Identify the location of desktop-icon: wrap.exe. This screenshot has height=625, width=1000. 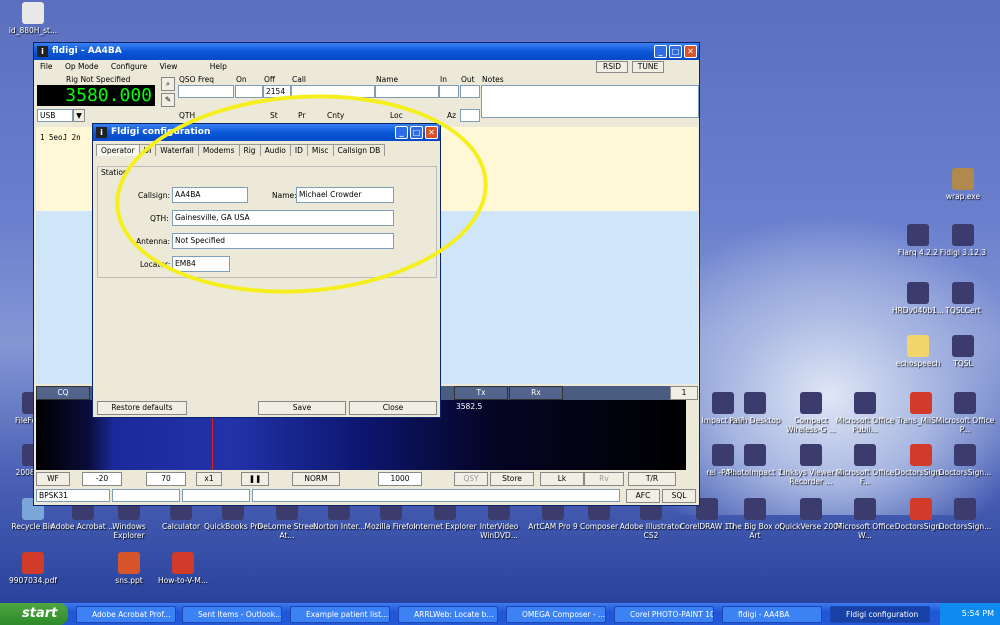
(963, 184).